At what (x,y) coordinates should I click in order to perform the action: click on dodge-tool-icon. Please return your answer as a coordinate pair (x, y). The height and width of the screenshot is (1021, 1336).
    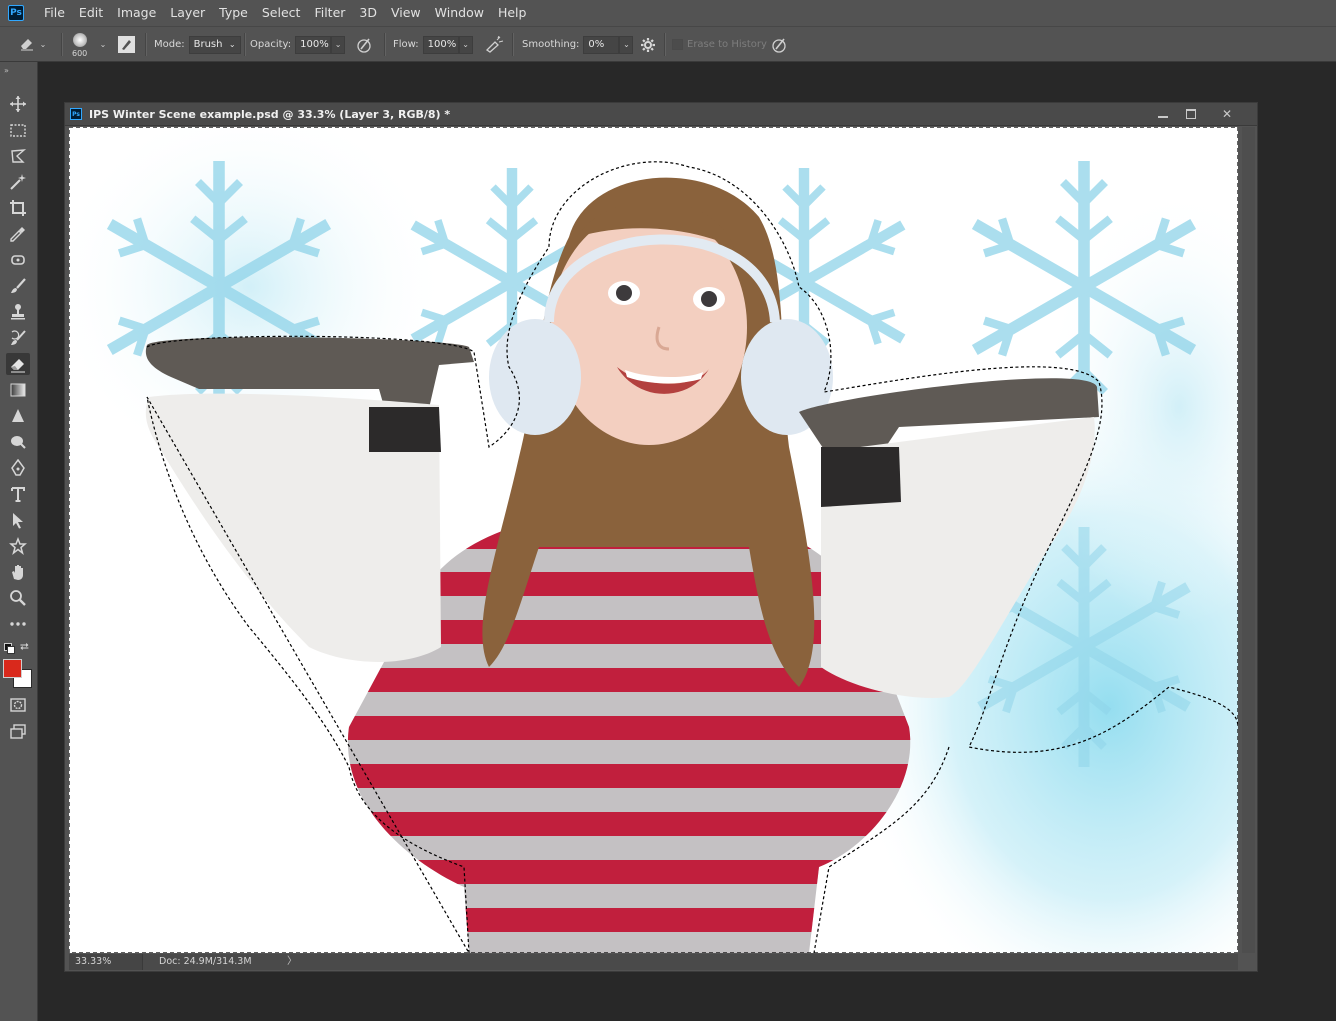
    Looking at the image, I should click on (18, 442).